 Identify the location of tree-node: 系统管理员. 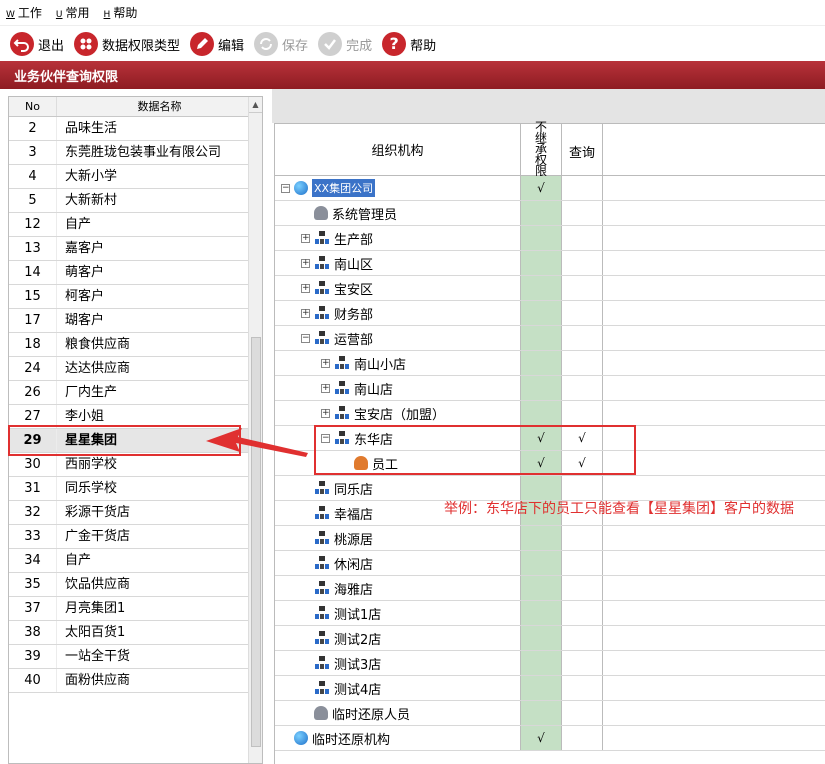
(349, 213).